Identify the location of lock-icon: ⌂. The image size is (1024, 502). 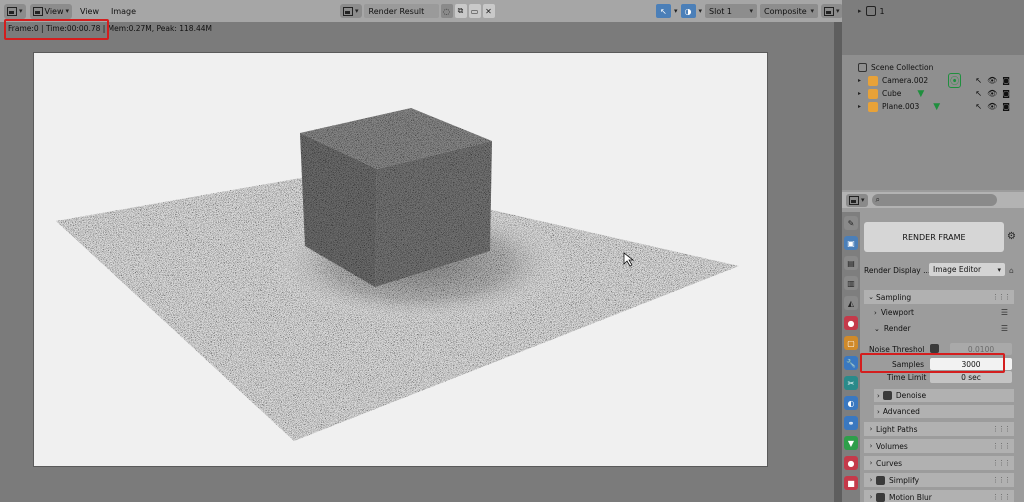
(1011, 270).